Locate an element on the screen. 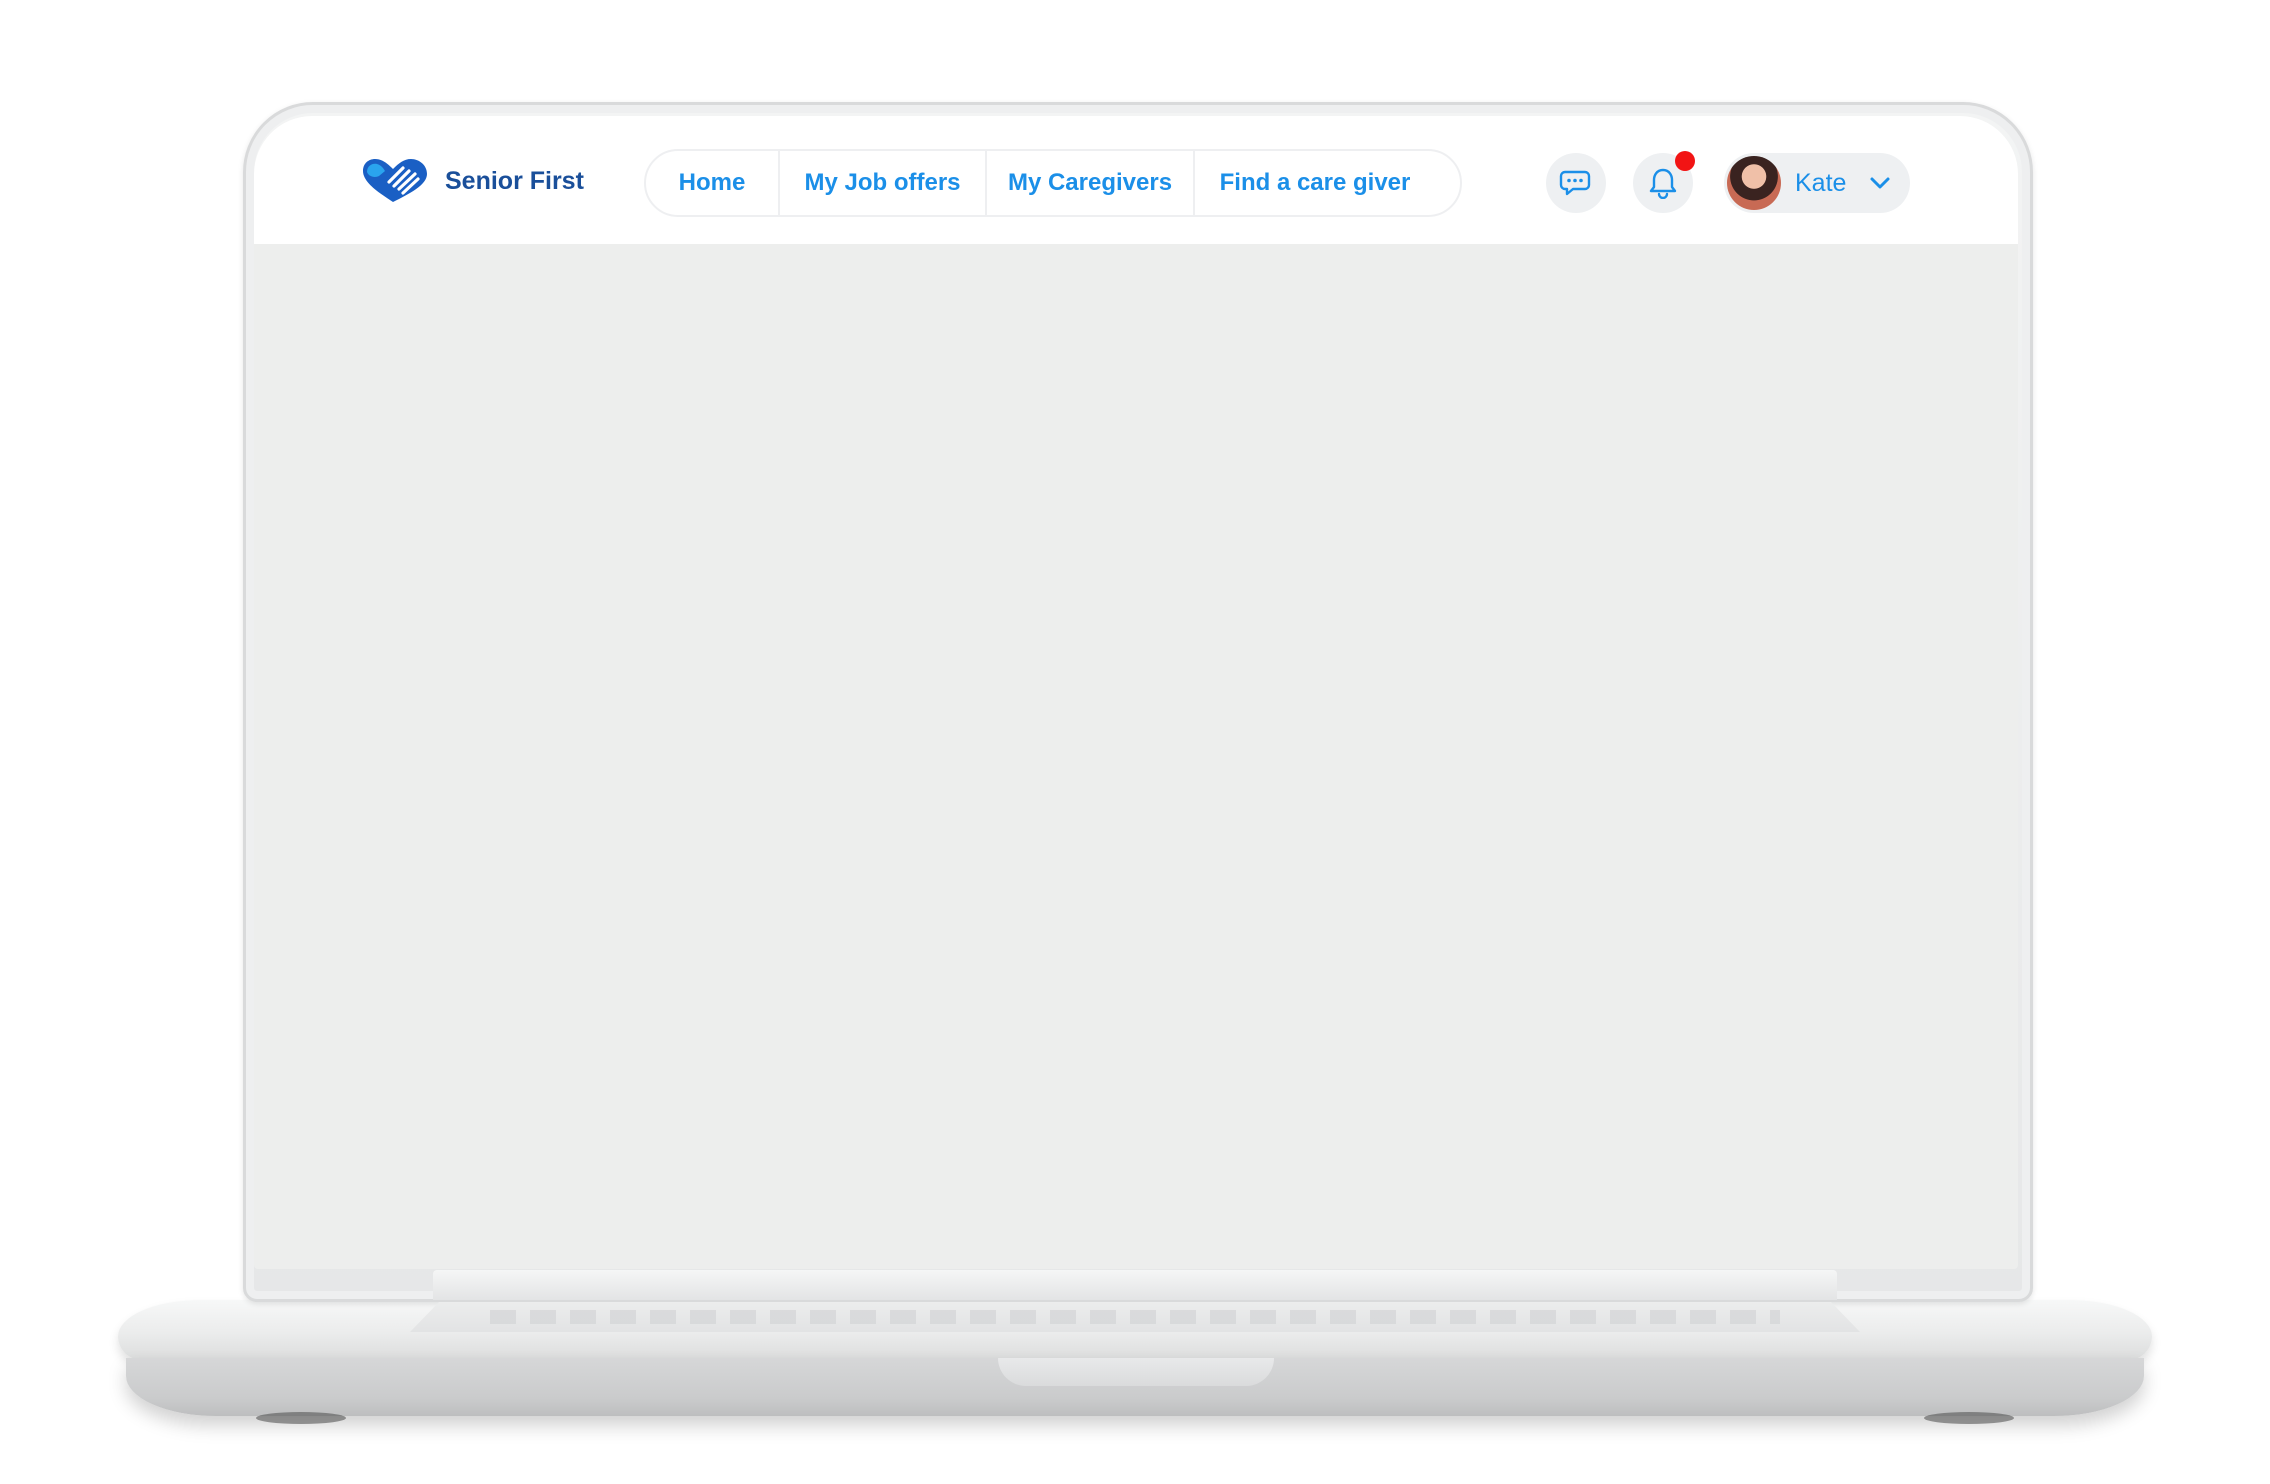 The image size is (2270, 1484). laptop-hinge is located at coordinates (1135, 1285).